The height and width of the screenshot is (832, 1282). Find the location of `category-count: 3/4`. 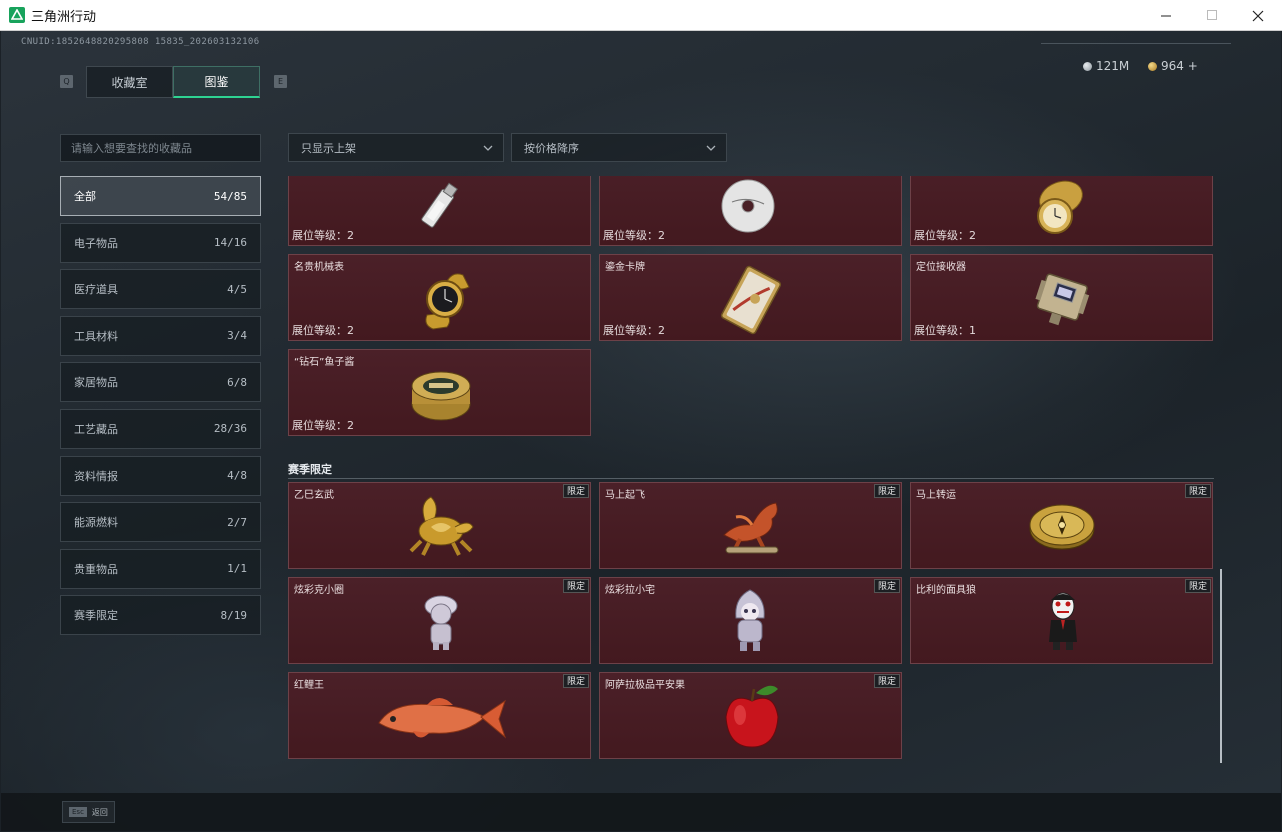

category-count: 3/4 is located at coordinates (237, 336).